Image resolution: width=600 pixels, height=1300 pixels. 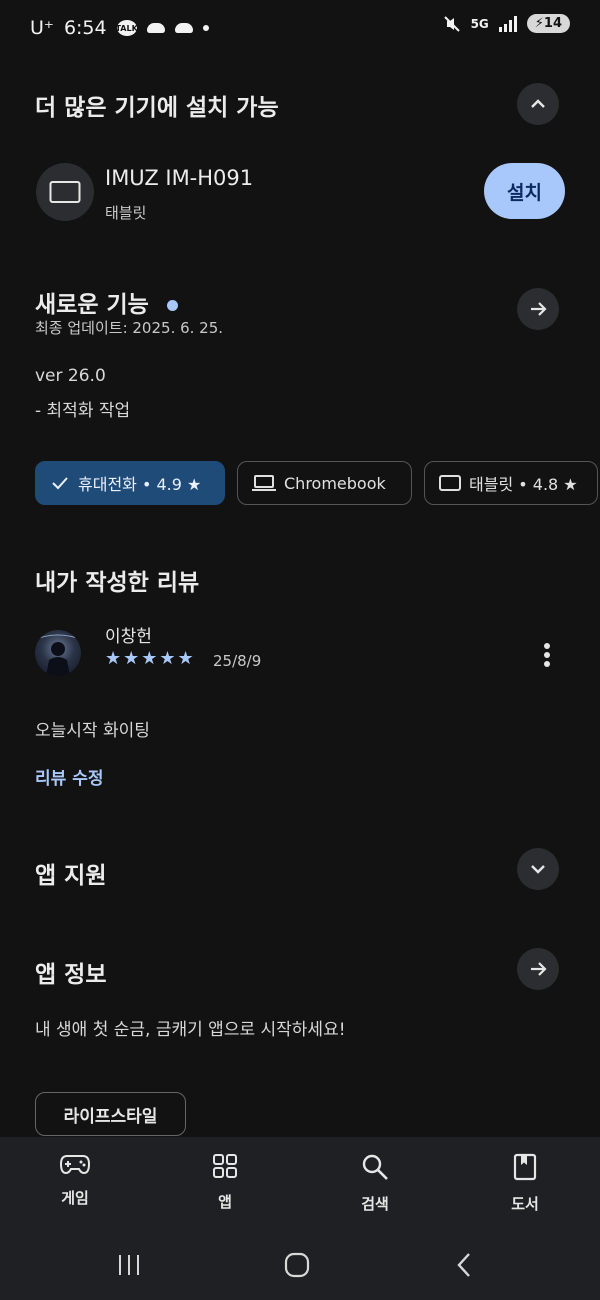 What do you see at coordinates (335, 483) in the screenshot?
I see `chip-chromebook-label: Chromebook` at bounding box center [335, 483].